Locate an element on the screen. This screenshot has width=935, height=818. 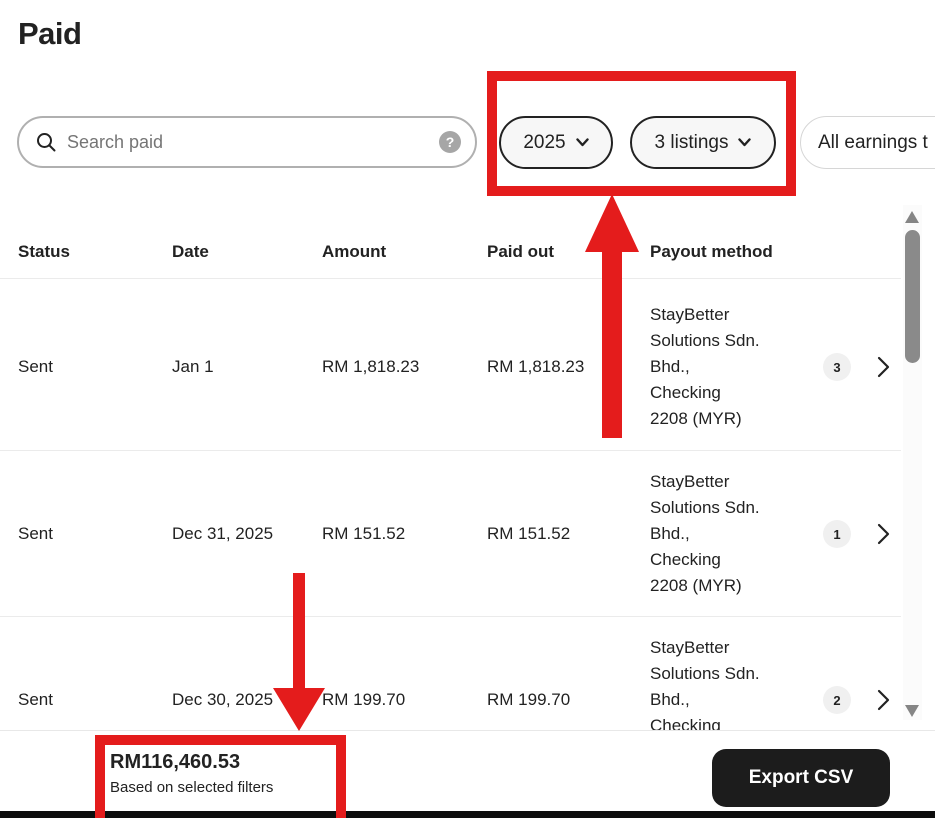
column-header-status: Status is located at coordinates (44, 251).